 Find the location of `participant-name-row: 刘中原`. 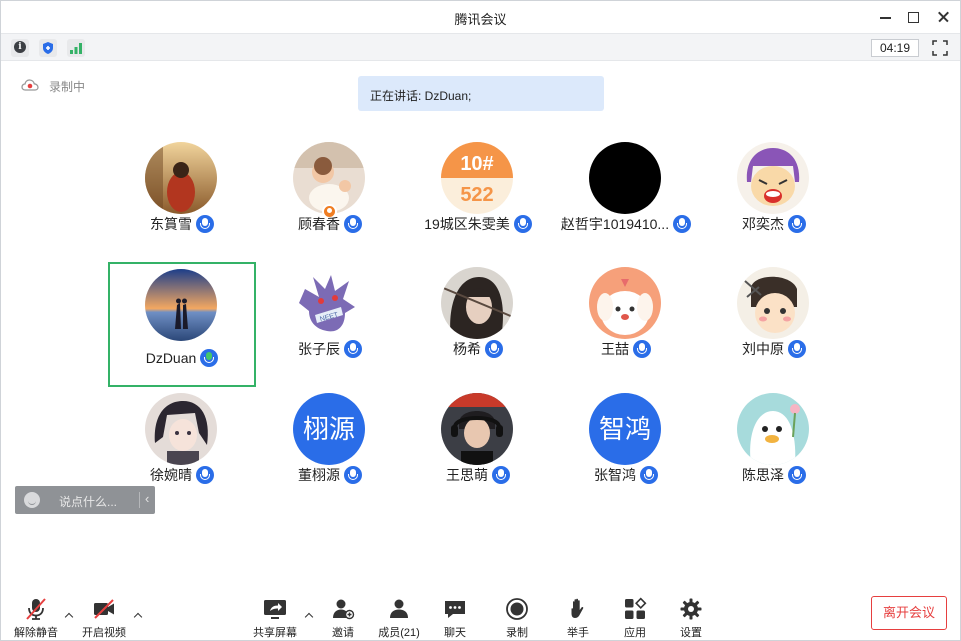

participant-name-row: 刘中原 is located at coordinates (774, 349).